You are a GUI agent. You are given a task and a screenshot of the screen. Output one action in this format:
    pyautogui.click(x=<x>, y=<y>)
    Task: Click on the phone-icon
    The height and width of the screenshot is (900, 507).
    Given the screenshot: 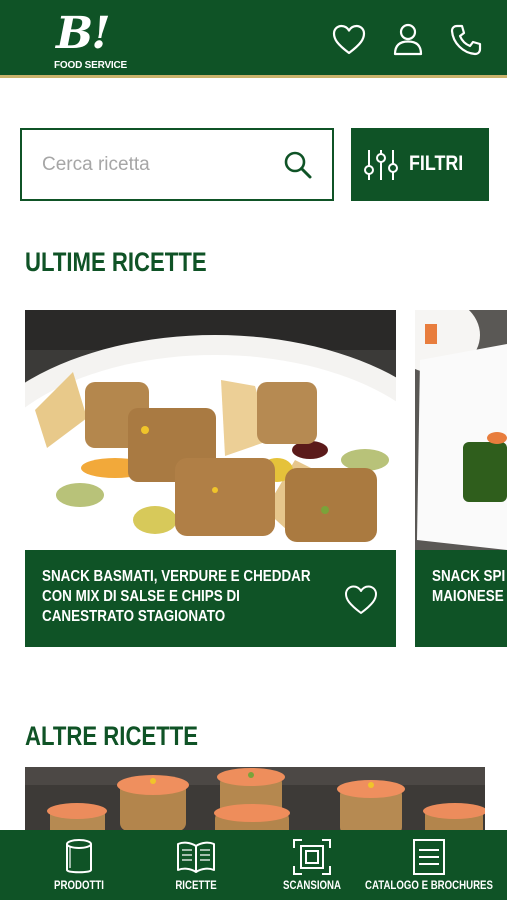 What is the action you would take?
    pyautogui.click(x=466, y=40)
    